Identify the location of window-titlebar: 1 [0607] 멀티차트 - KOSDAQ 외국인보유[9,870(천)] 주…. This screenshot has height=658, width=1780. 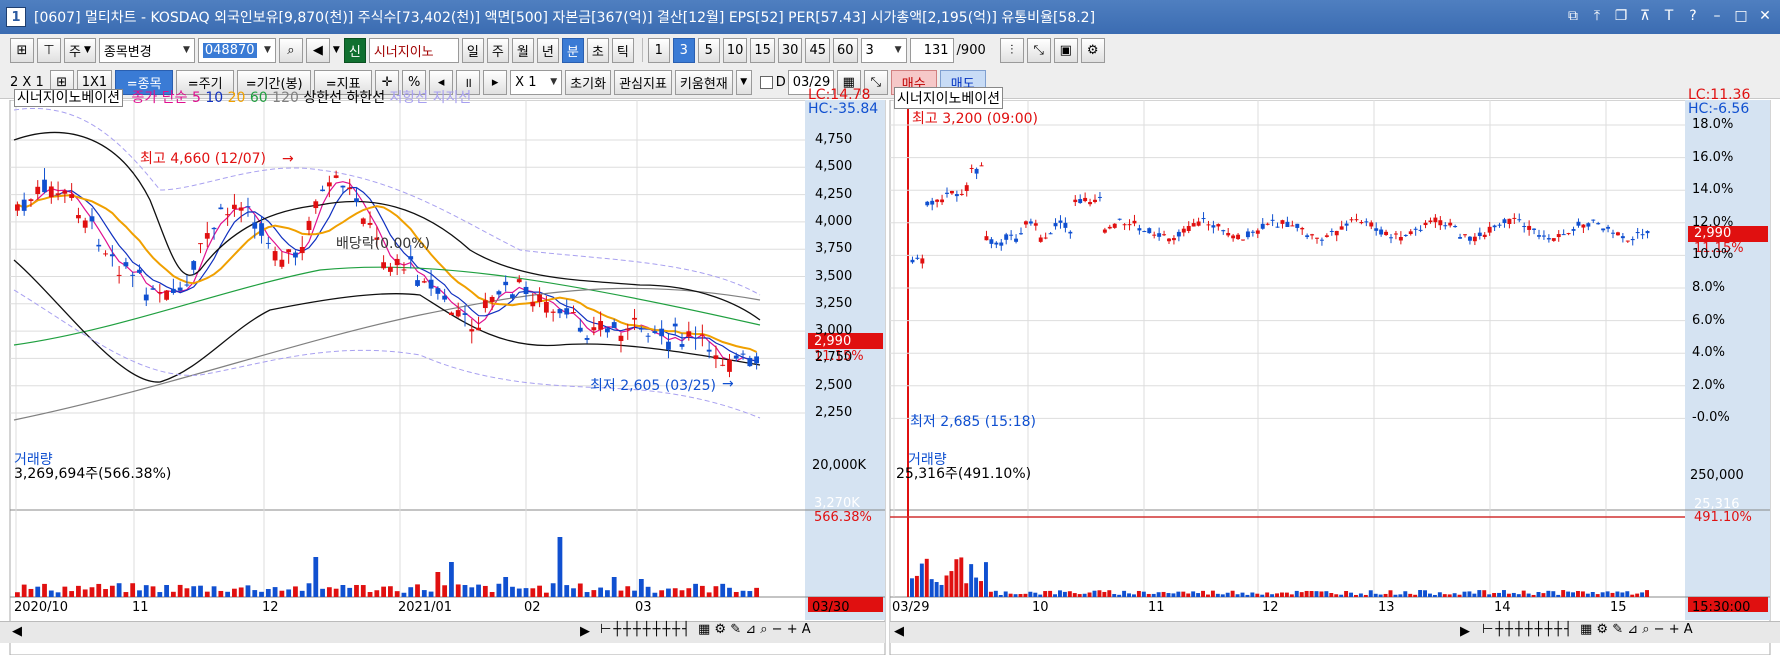
(890, 17).